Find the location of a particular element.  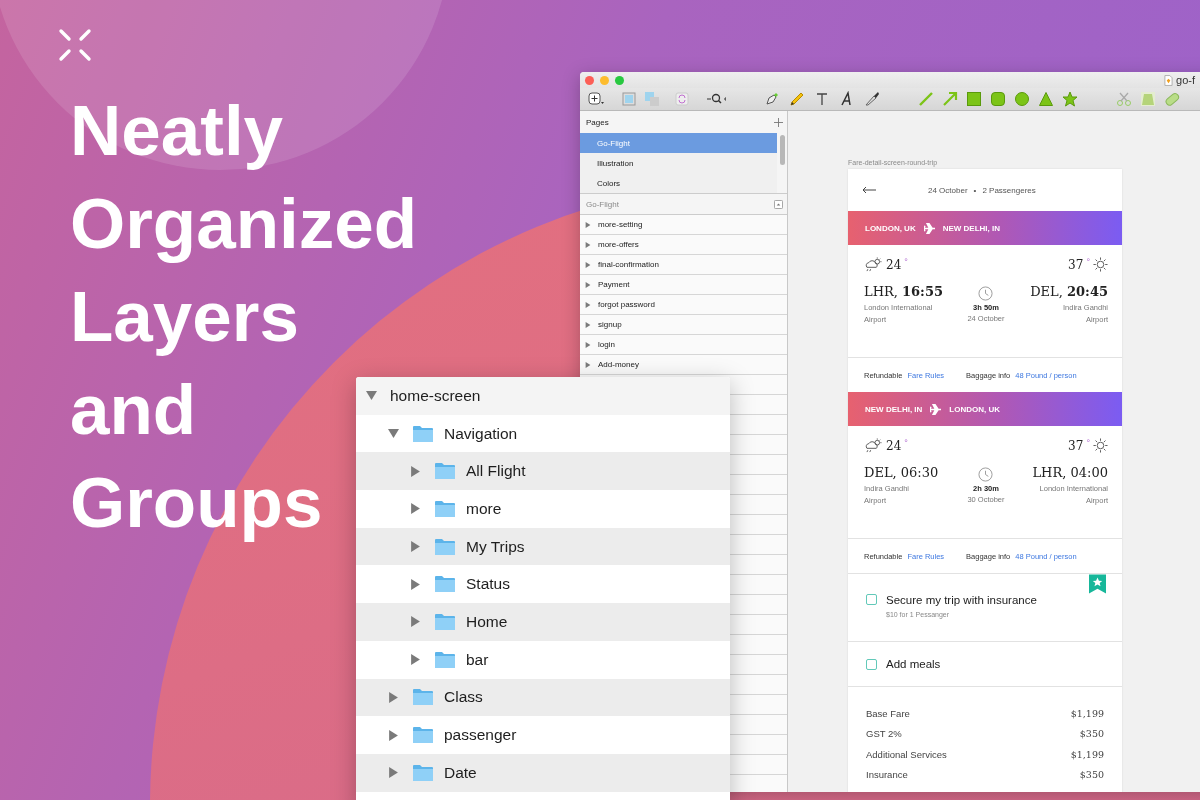

window-title: go-f is located at coordinates (1185, 80).